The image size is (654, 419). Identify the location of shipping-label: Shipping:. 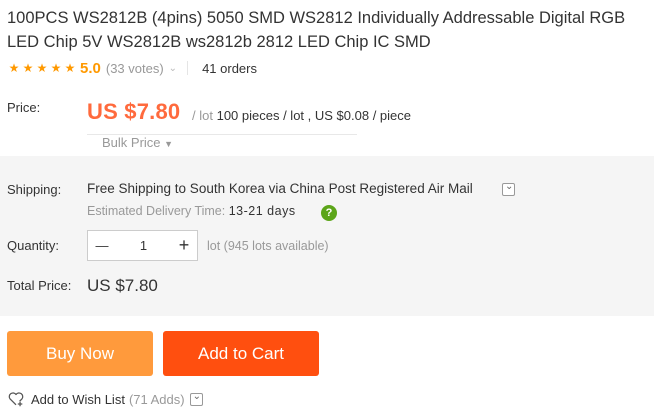
(34, 189).